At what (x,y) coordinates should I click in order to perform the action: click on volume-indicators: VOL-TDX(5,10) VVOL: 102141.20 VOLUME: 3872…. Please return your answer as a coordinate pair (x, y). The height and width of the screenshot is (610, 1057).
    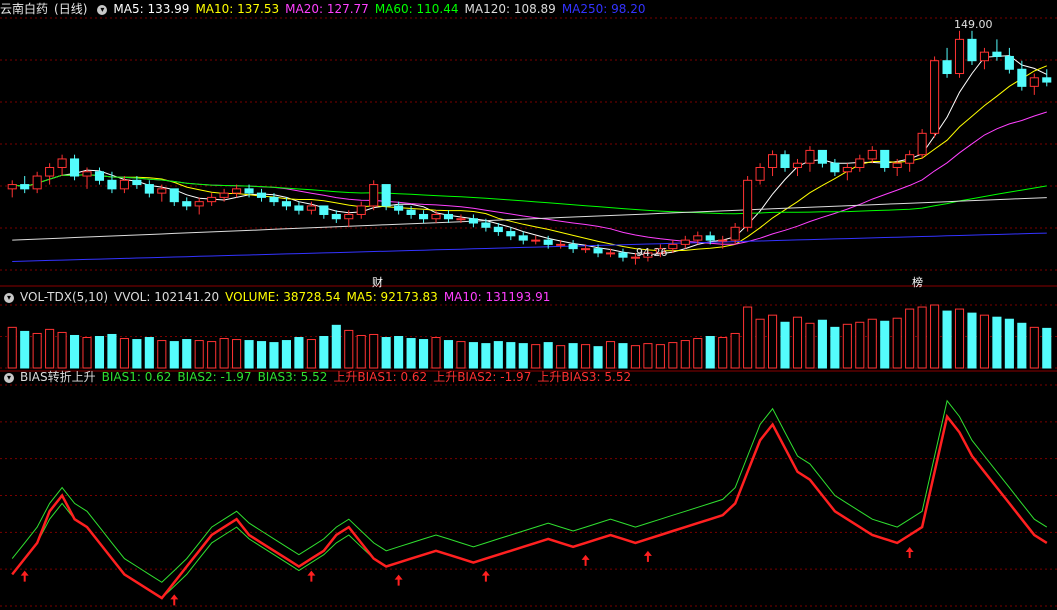
    Looking at the image, I should click on (288, 297).